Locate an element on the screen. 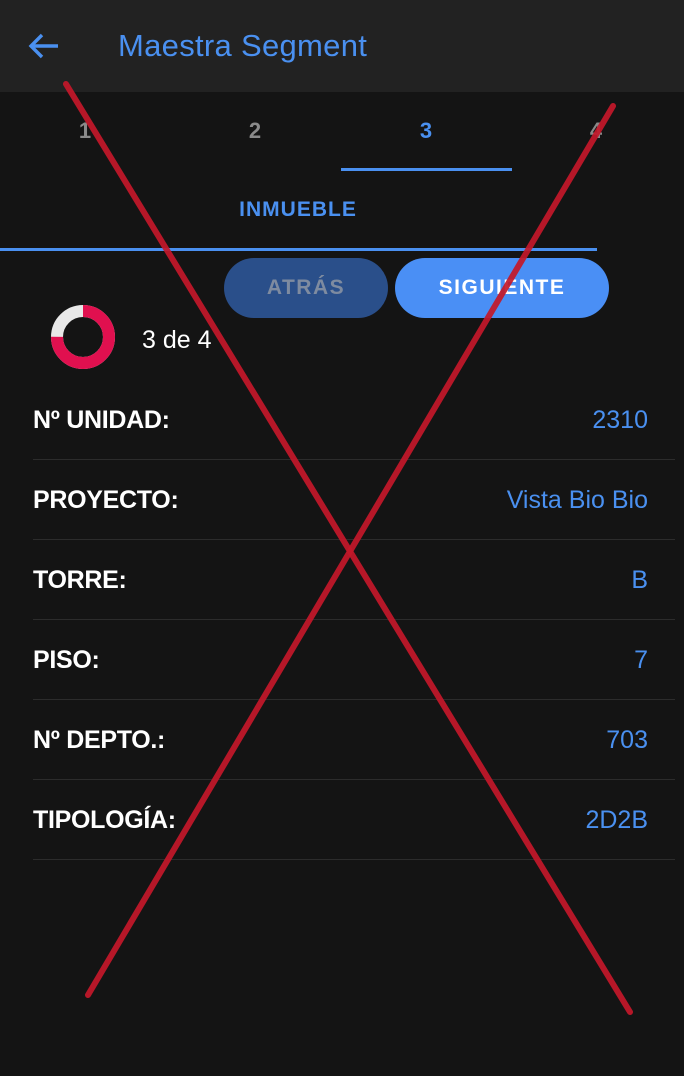  field-label: Nº DEPTO.: is located at coordinates (99, 740).